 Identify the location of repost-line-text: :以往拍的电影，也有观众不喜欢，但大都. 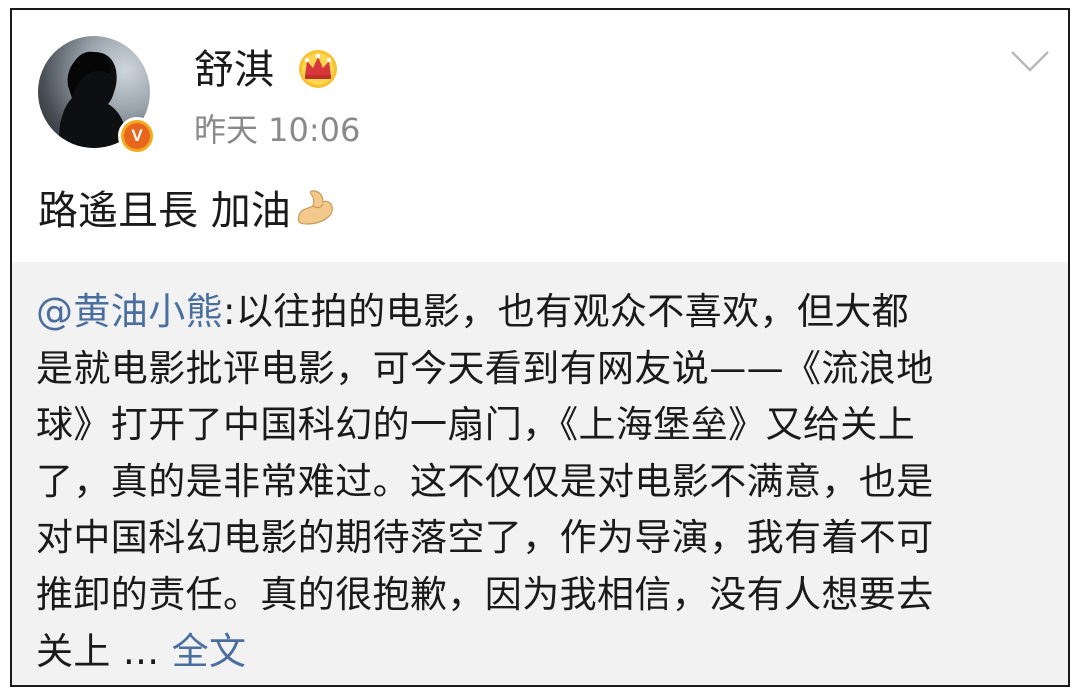
(566, 311).